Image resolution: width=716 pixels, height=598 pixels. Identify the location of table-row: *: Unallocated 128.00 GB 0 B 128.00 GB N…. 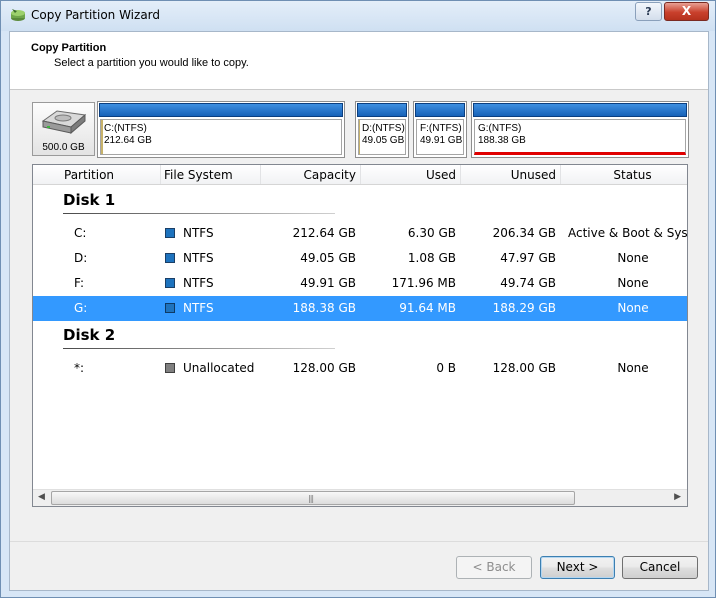
(360, 368).